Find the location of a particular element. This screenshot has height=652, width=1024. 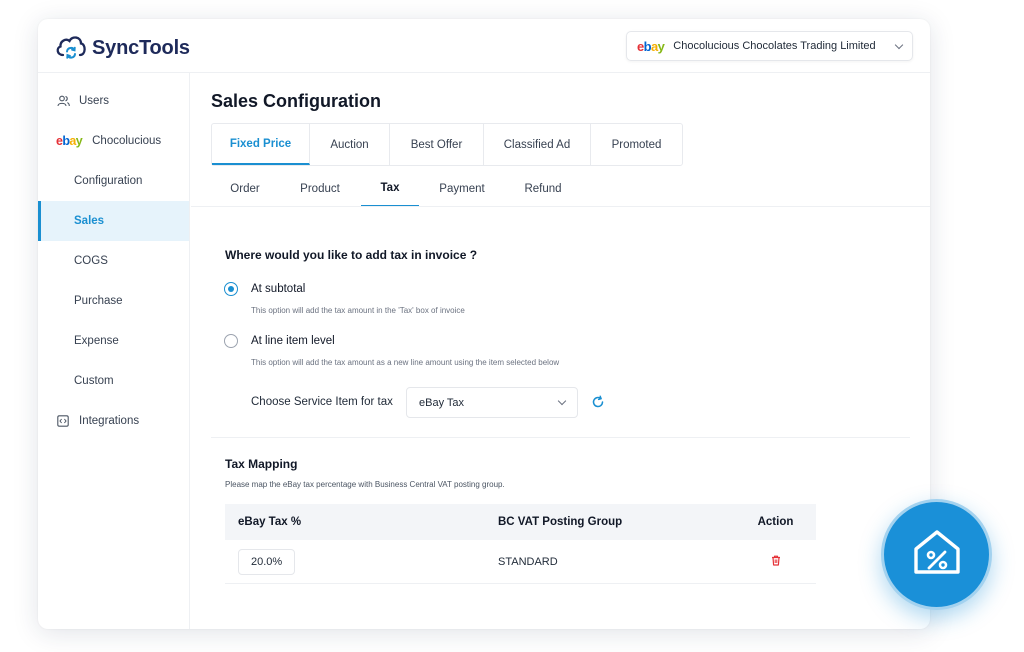

option-label-line-item: At line item level is located at coordinates (293, 341).